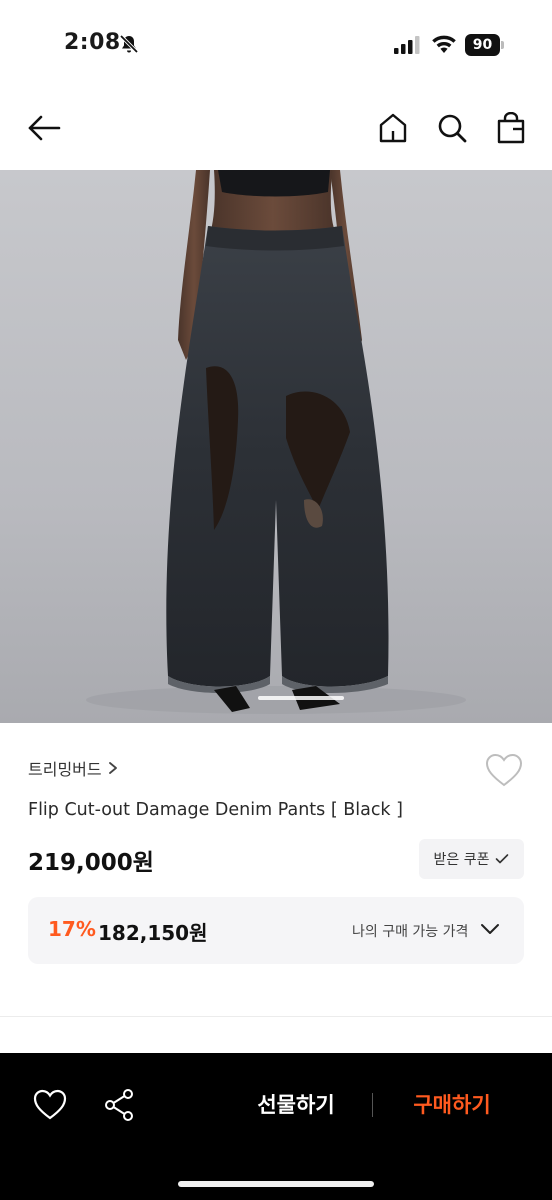 This screenshot has height=1200, width=552. I want to click on battery-level: 90, so click(482, 45).